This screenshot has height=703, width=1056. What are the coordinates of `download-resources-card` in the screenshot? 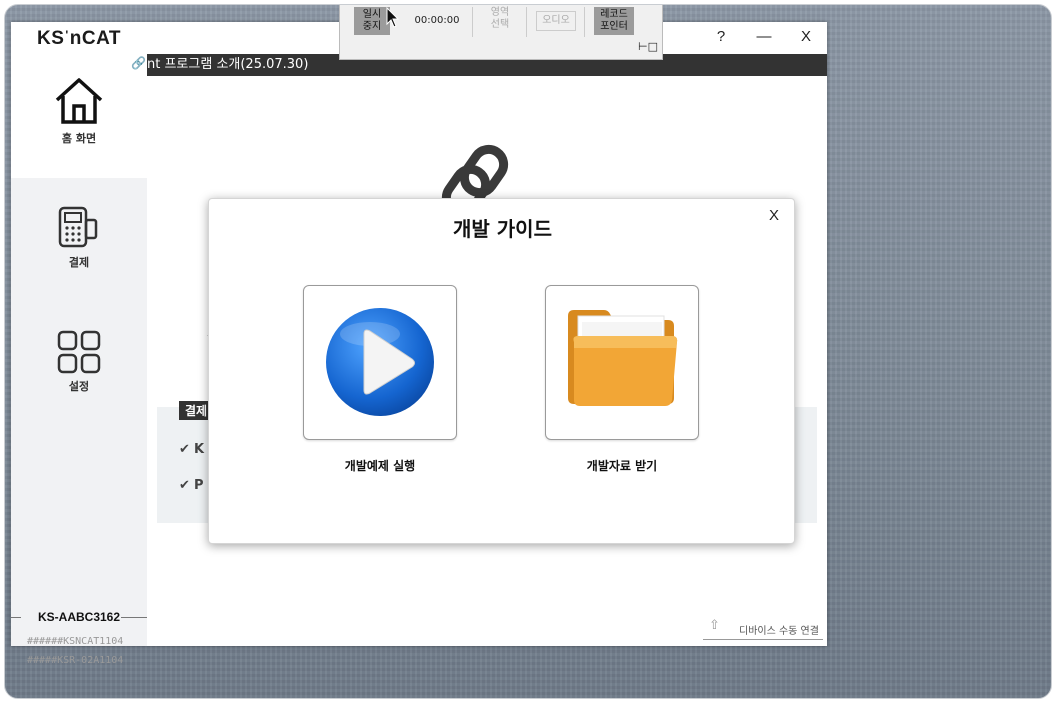 It's located at (622, 362).